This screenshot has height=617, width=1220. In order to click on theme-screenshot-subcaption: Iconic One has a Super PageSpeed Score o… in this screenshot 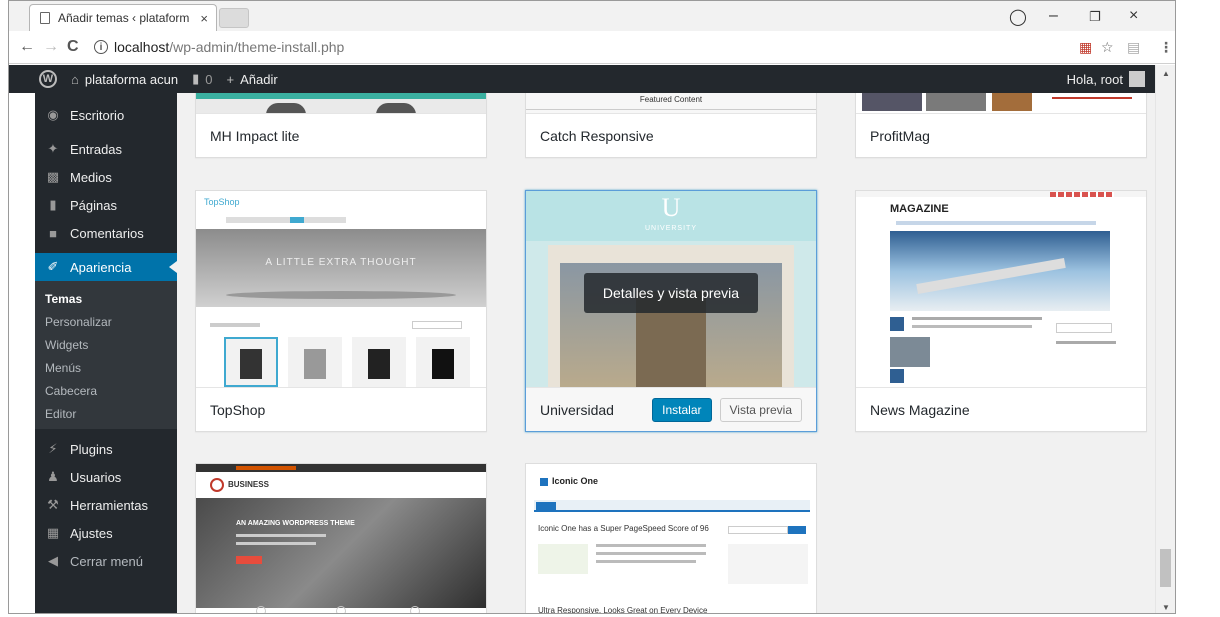, I will do `click(623, 528)`.